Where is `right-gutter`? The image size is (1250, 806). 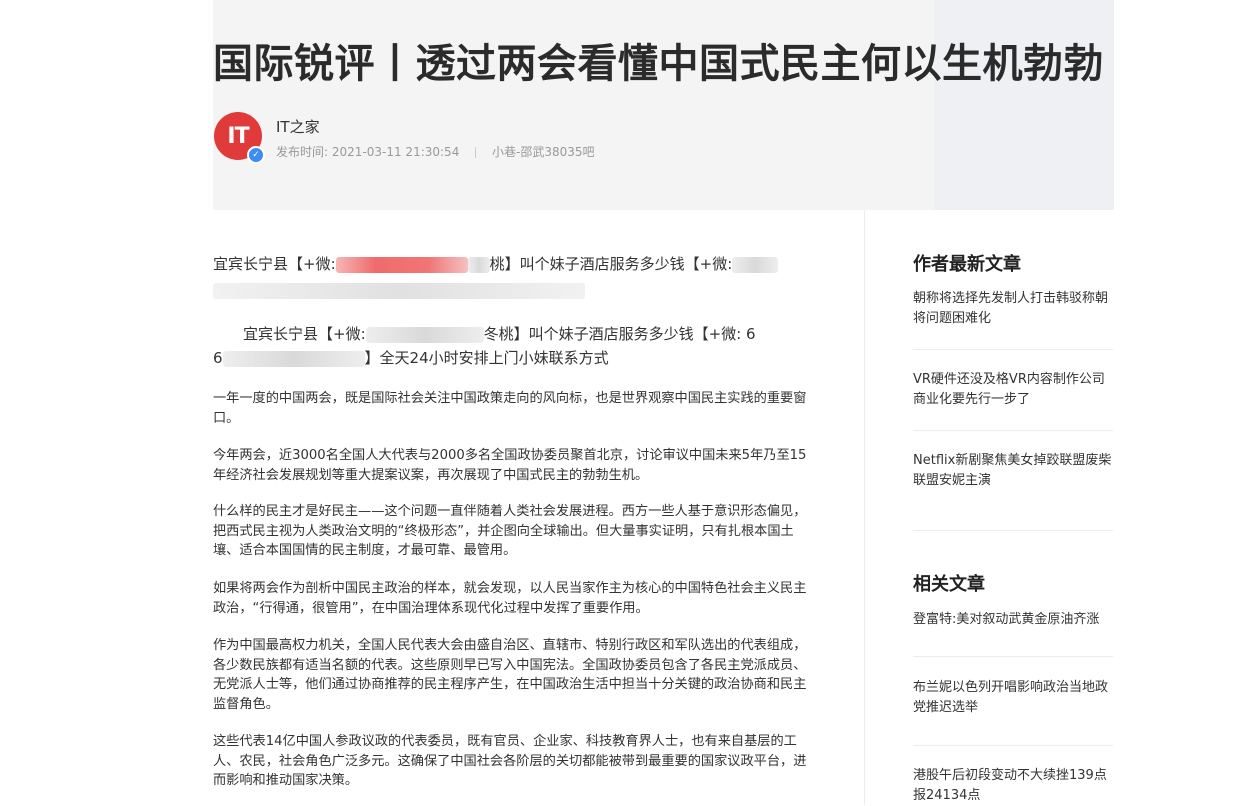 right-gutter is located at coordinates (1182, 402).